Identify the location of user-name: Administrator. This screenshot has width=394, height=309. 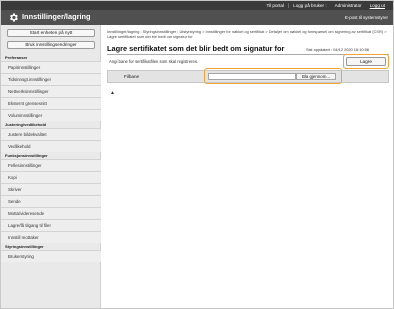
(348, 5).